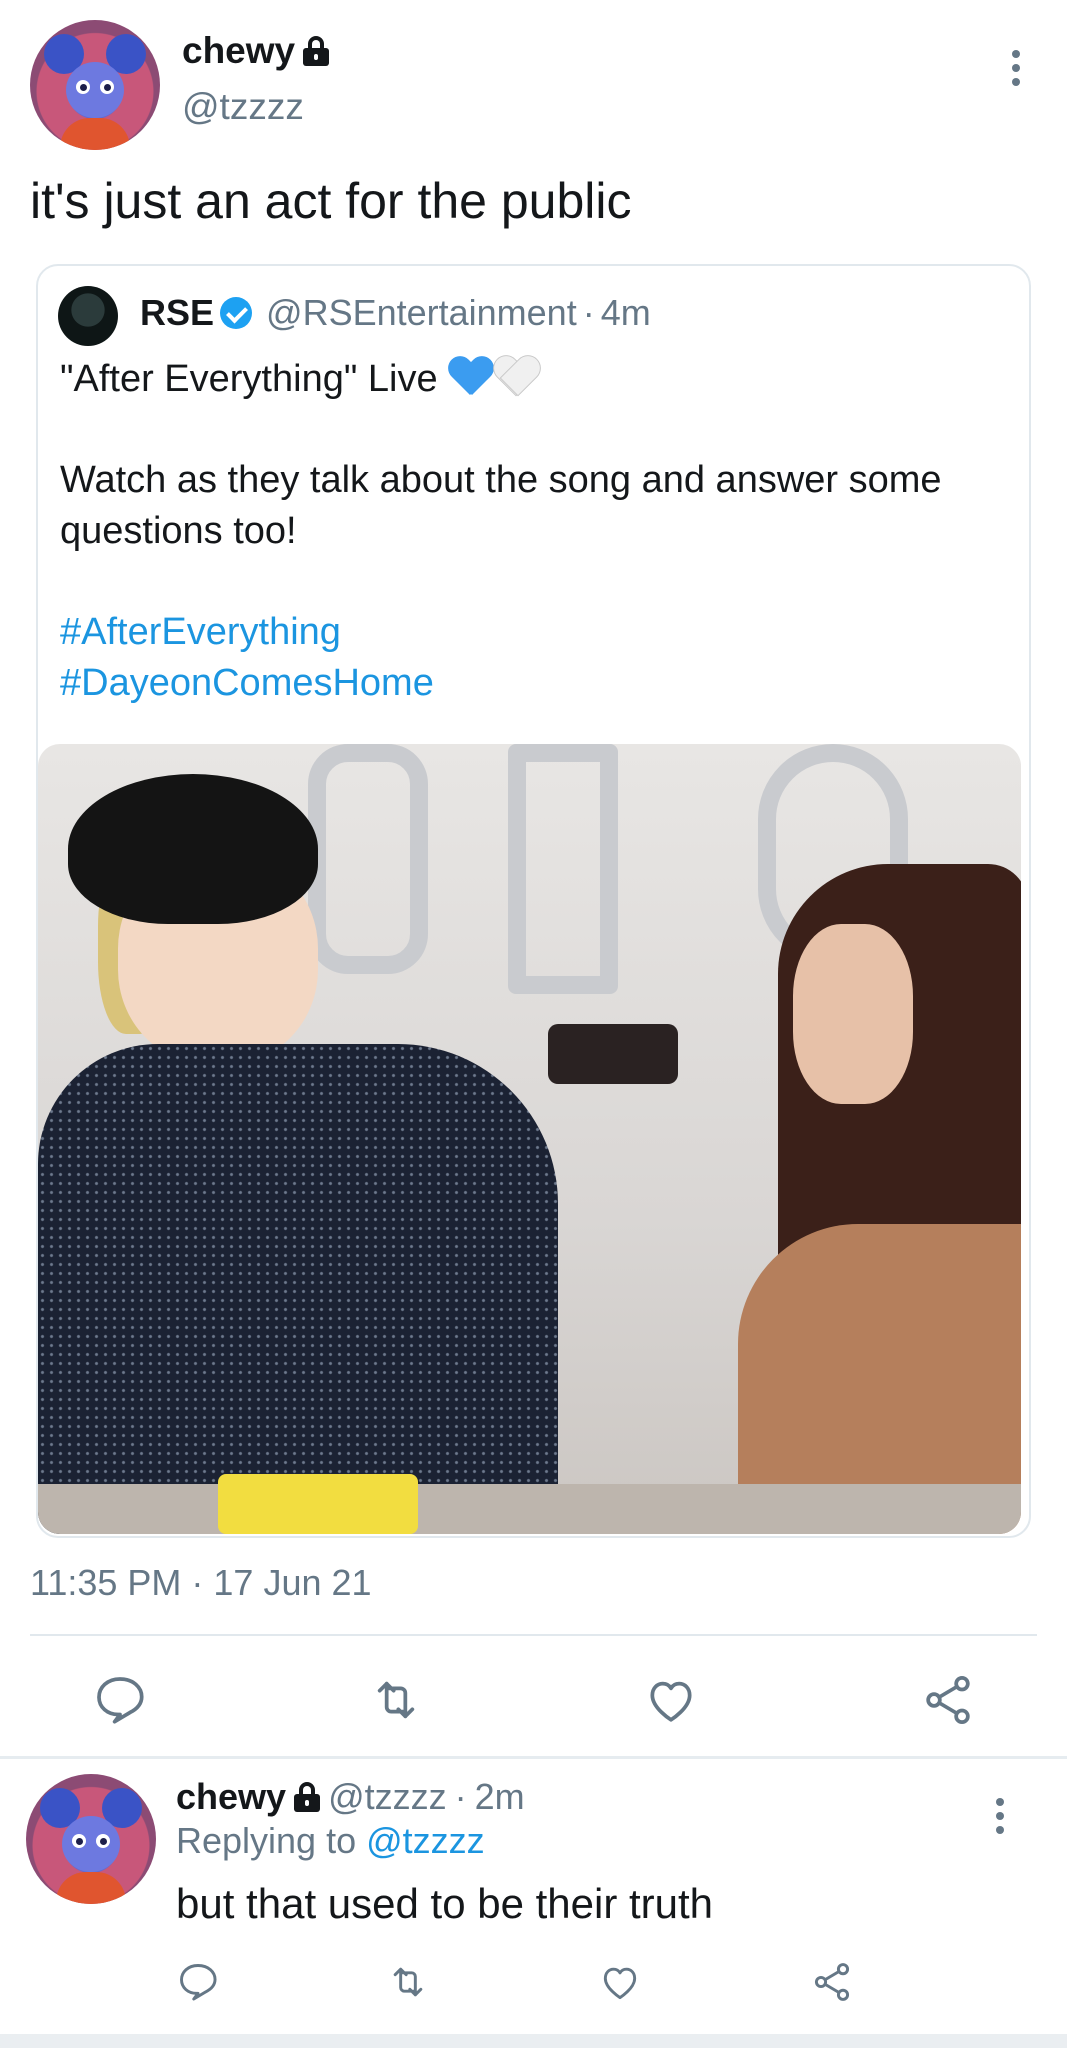  What do you see at coordinates (533, 1635) in the screenshot?
I see `divider` at bounding box center [533, 1635].